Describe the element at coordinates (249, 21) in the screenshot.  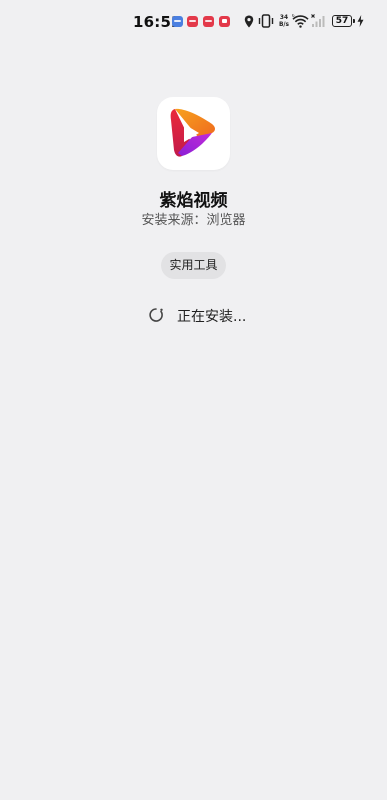
I see `location-icon` at that location.